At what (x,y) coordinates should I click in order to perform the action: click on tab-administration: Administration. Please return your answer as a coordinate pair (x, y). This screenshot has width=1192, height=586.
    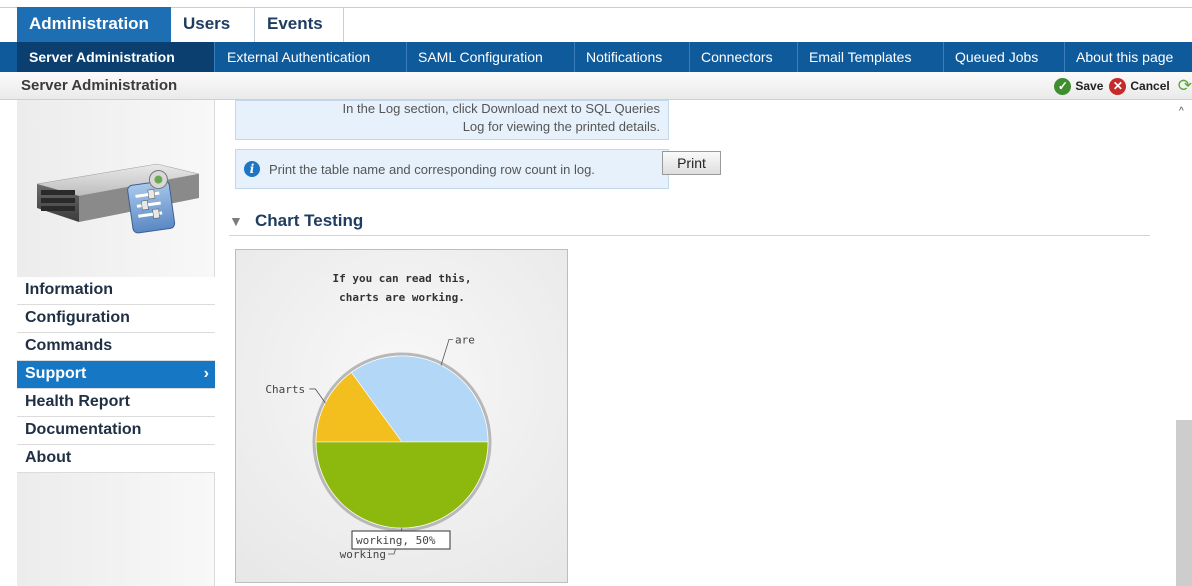
    Looking at the image, I should click on (94, 24).